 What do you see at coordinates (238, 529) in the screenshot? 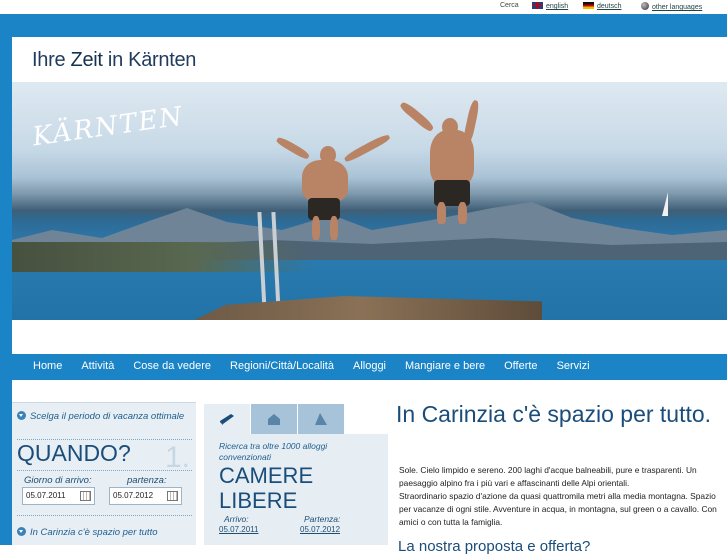
I see `rooms-arrival-date: 05.07.2011` at bounding box center [238, 529].